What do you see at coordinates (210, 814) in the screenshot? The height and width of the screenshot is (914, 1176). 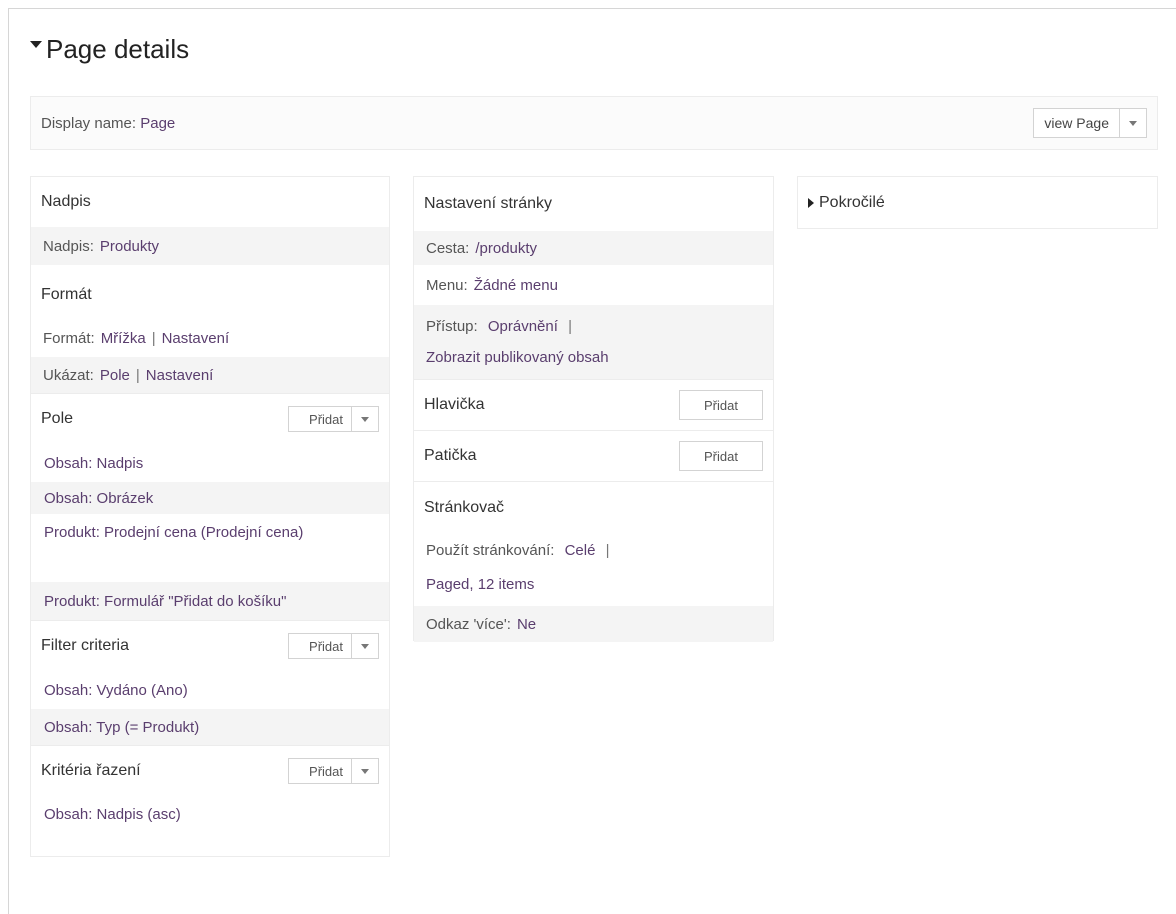 I see `sort-item: Obsah: Nadpis (asc)` at bounding box center [210, 814].